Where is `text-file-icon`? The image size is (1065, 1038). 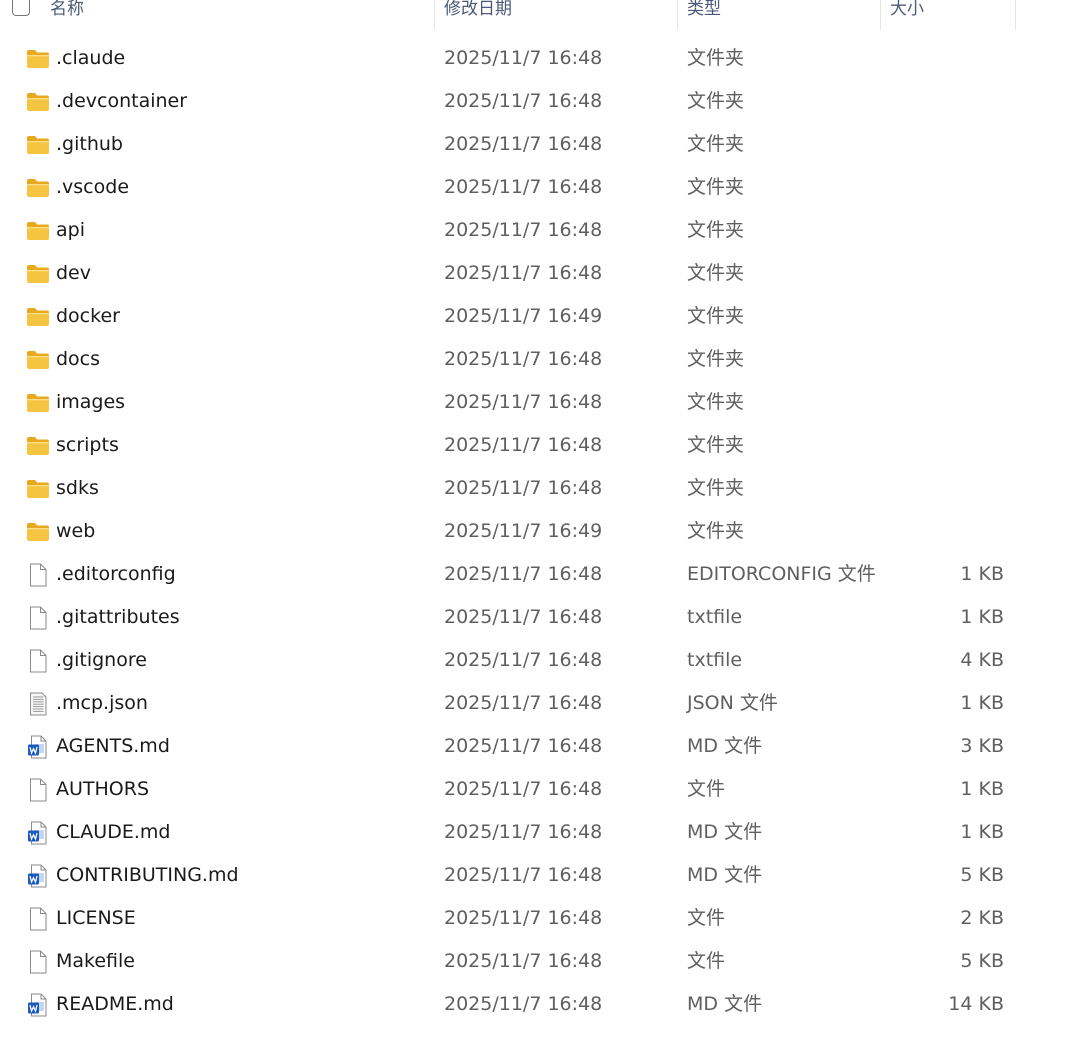
text-file-icon is located at coordinates (38, 704).